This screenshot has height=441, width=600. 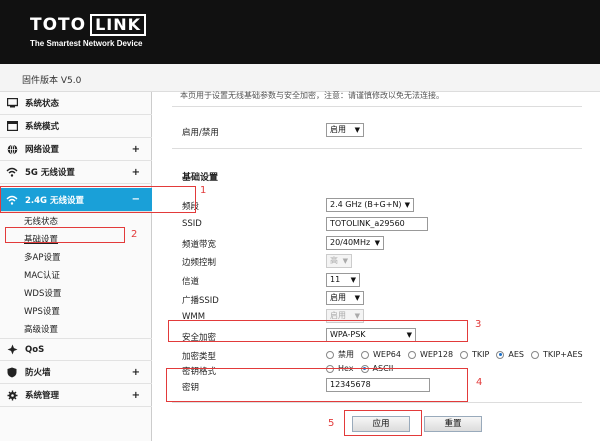 I want to click on radio-option: 禁用, so click(x=340, y=354).